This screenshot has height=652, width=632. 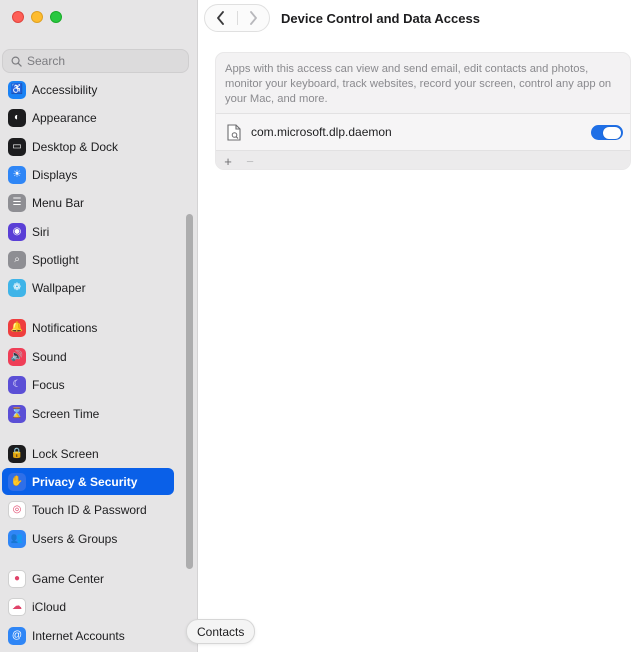 I want to click on sidebar-item-label: Menu Bar, so click(x=58, y=202).